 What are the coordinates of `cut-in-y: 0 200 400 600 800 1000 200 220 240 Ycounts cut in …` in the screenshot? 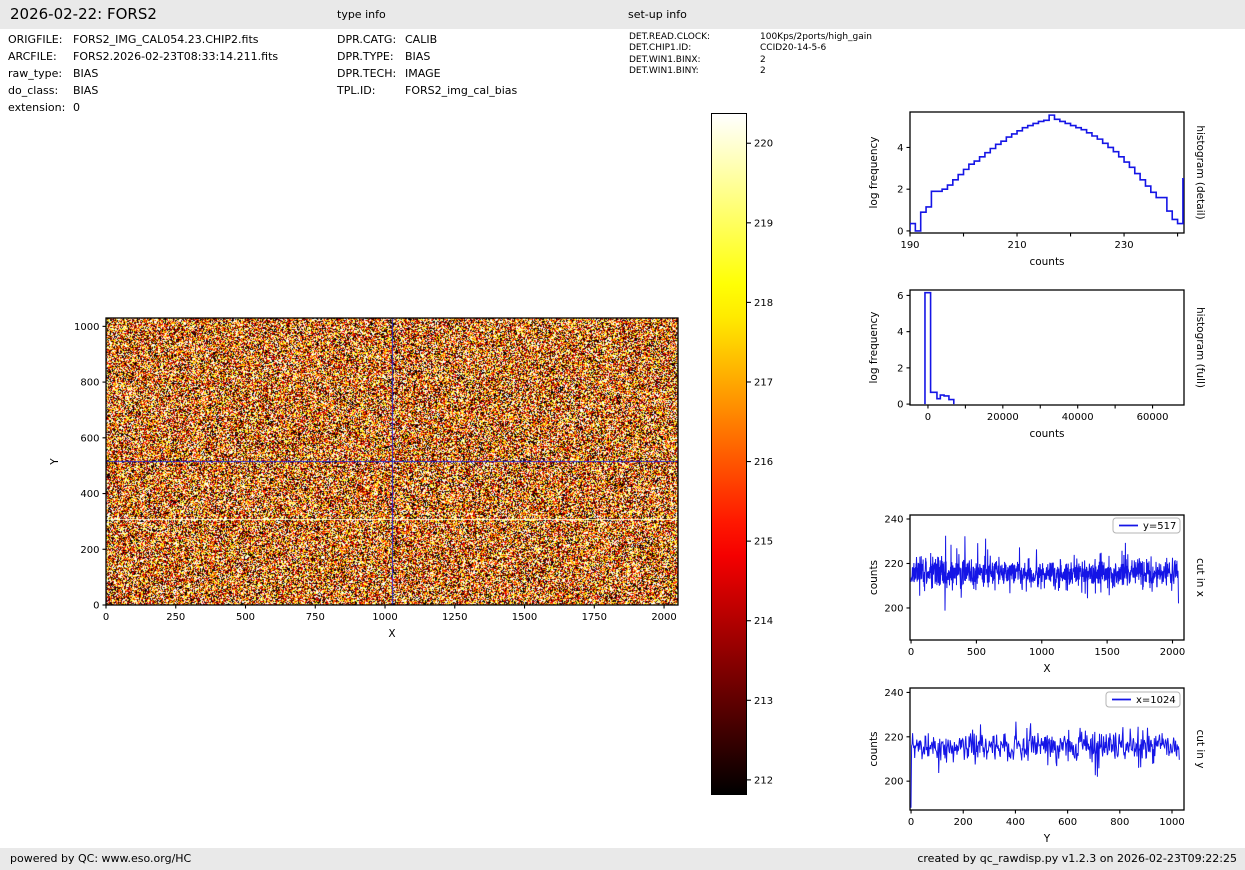 It's located at (1037, 766).